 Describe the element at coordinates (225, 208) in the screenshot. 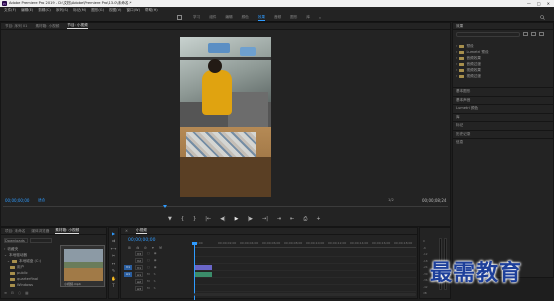

I see `monitor-scrub-bar` at that location.